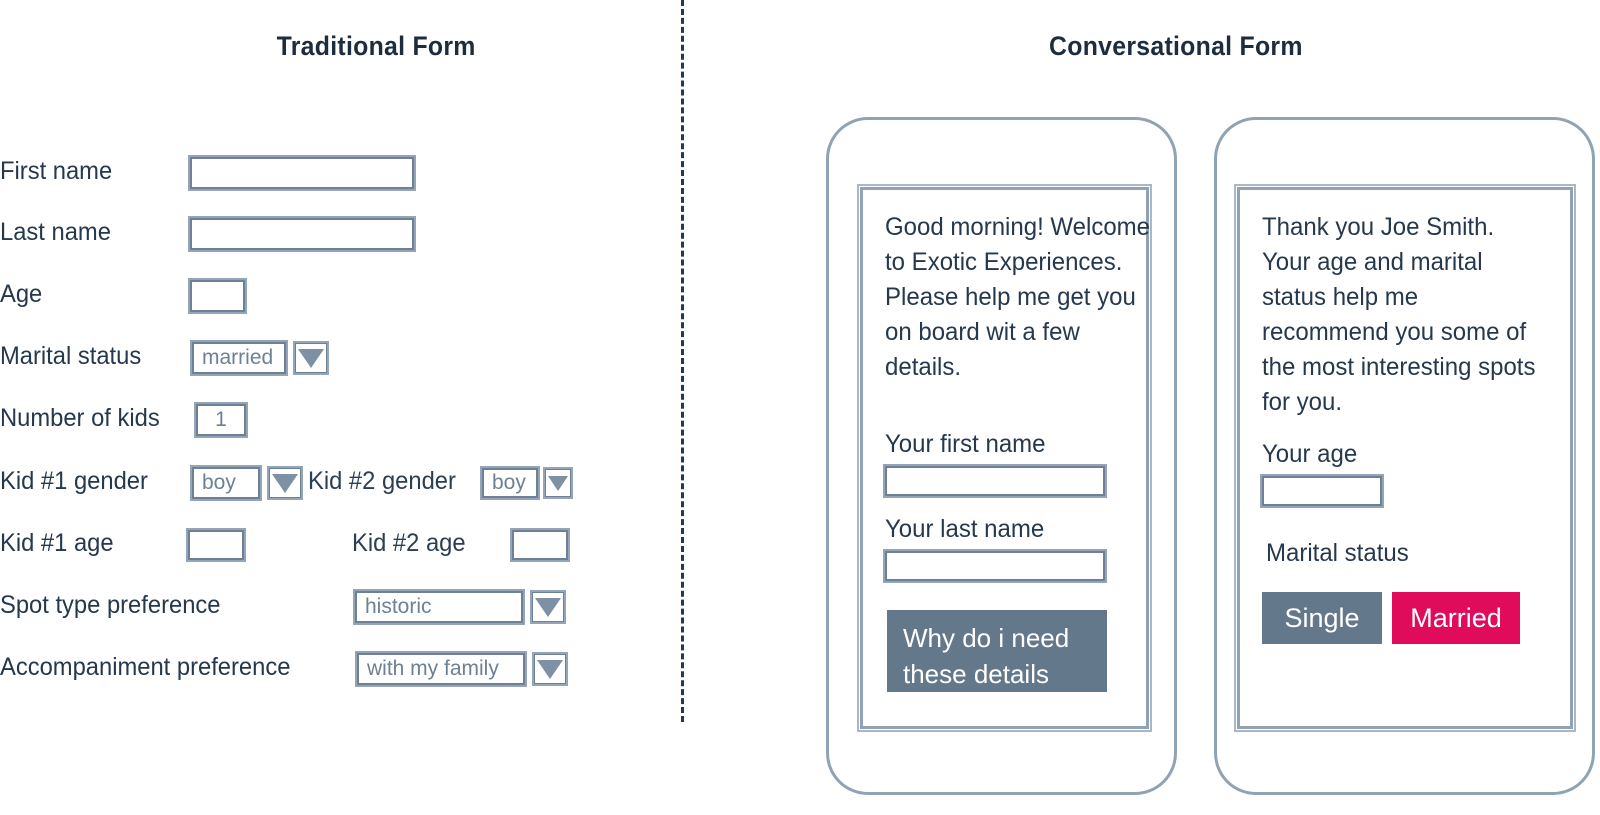 This screenshot has width=1600, height=815. I want to click on label-spot-type-preference: Spot type preference, so click(110, 605).